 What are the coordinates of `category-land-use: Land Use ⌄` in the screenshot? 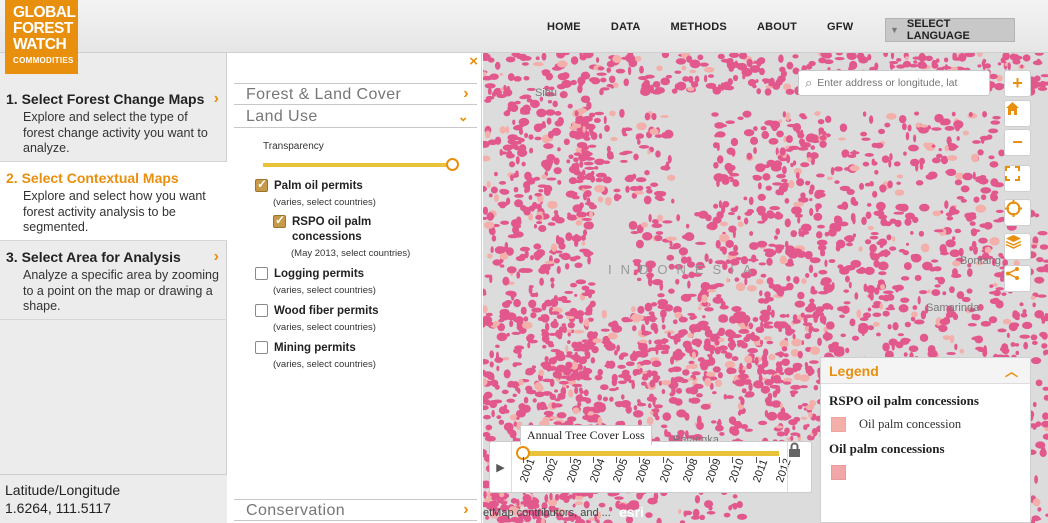 It's located at (355, 117).